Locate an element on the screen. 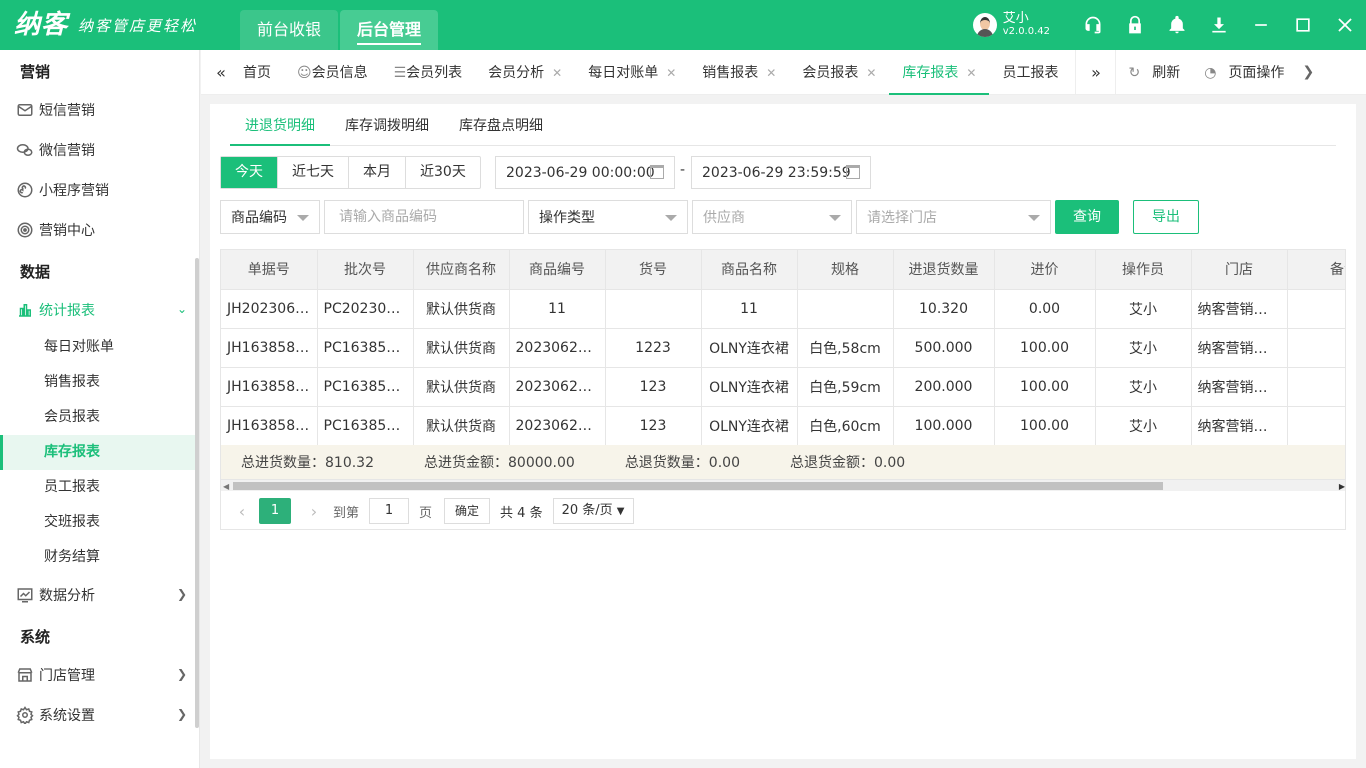 The image size is (1366, 768). sidebar-sub-staff: 员工报表 is located at coordinates (99, 487).